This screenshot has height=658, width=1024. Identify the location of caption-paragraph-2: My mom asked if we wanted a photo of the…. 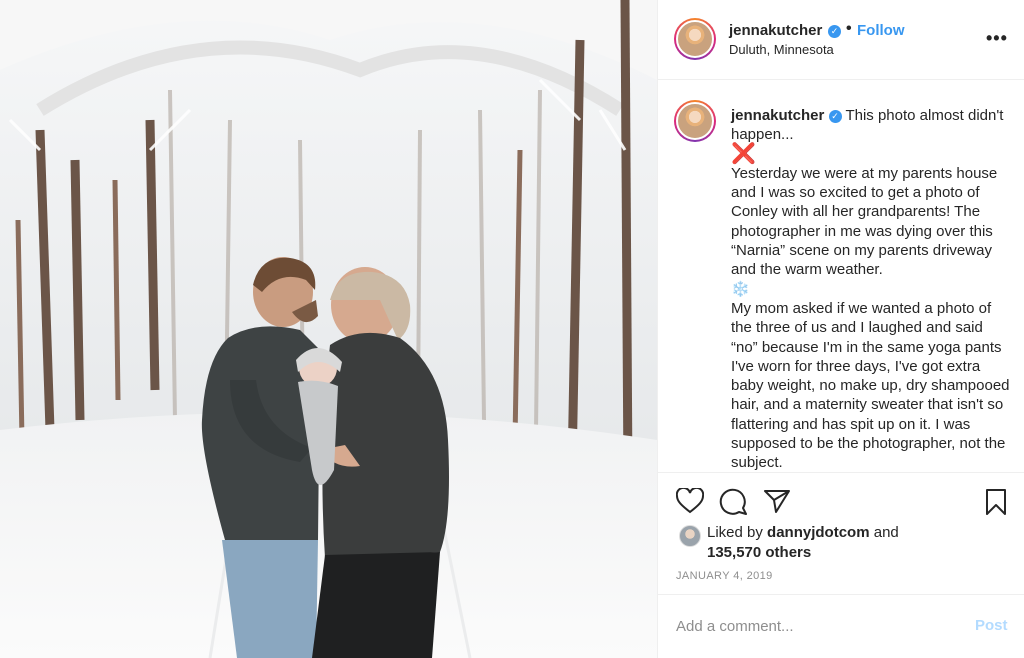
(870, 385).